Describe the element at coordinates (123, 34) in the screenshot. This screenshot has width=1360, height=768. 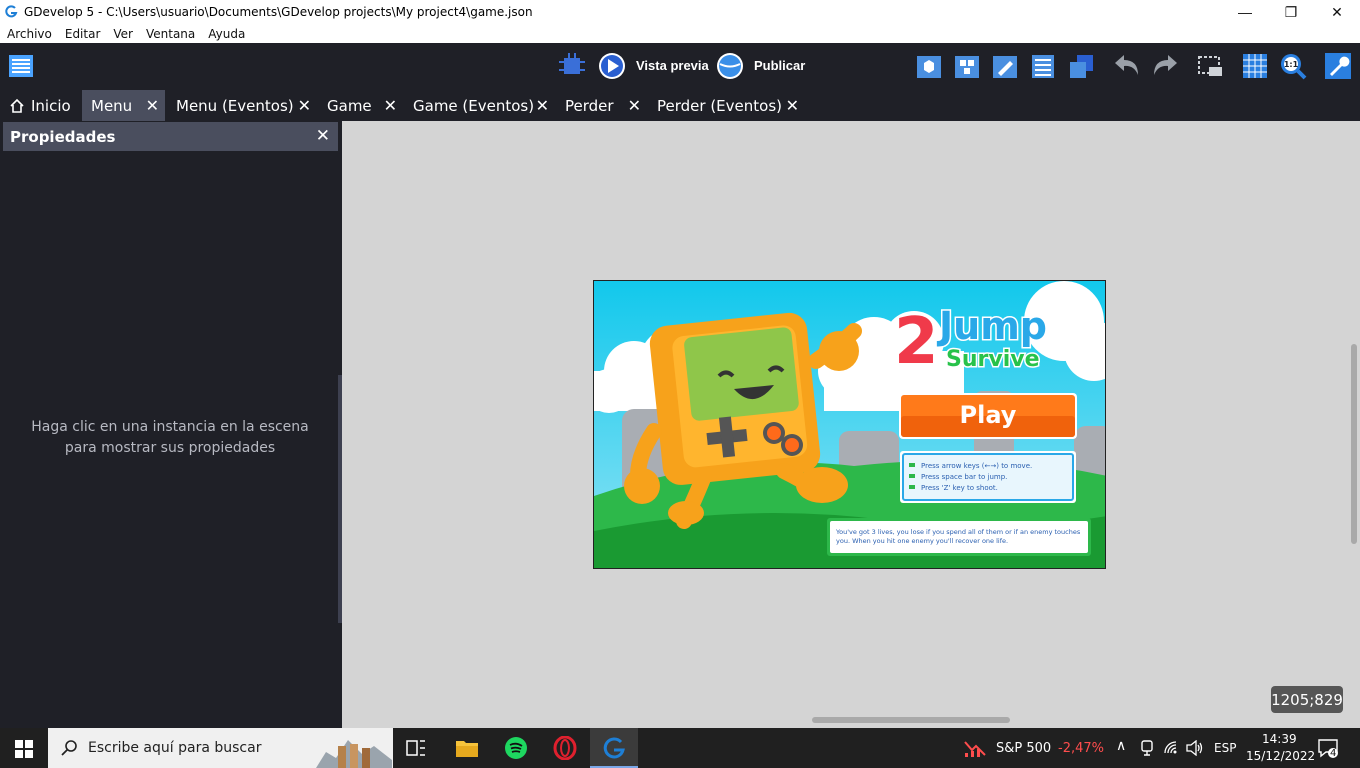
I see `menu-ver: Ver` at that location.